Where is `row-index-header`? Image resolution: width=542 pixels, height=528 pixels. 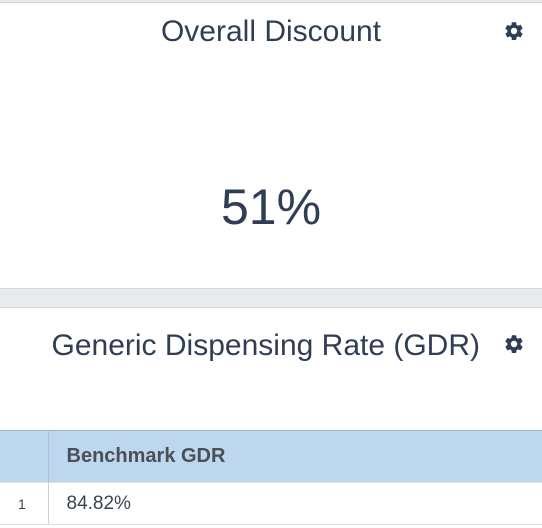 row-index-header is located at coordinates (24, 456).